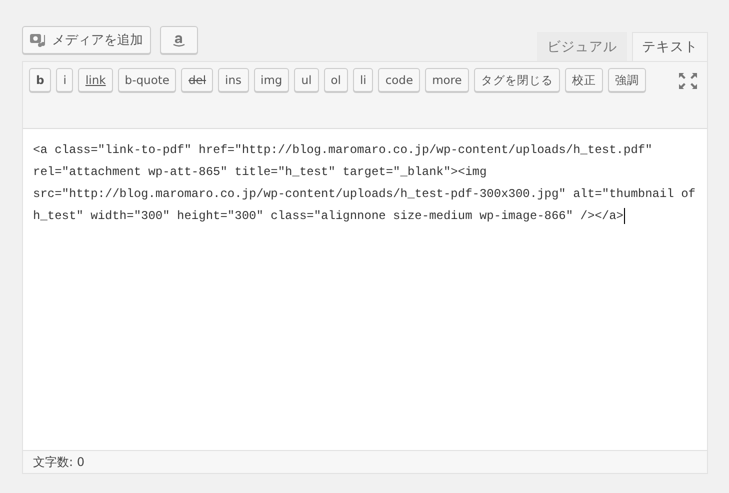 The width and height of the screenshot is (729, 493). I want to click on quicktag-button: ul, so click(306, 80).